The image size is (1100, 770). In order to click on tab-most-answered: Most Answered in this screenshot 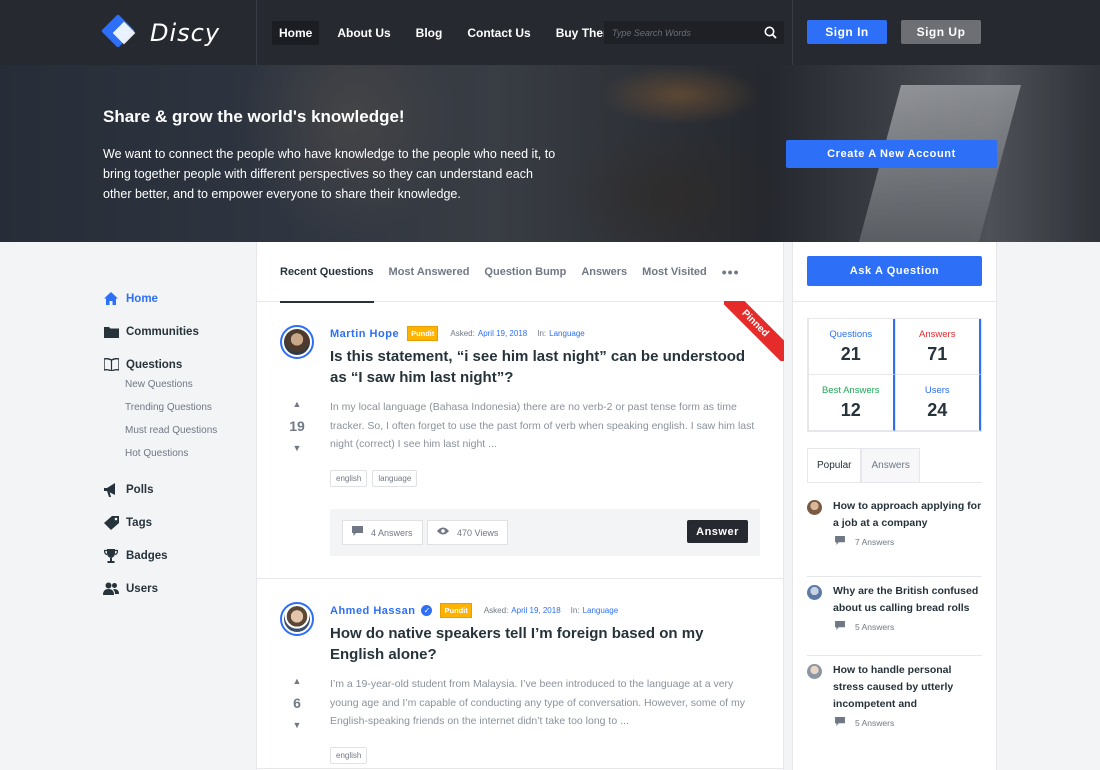, I will do `click(429, 272)`.